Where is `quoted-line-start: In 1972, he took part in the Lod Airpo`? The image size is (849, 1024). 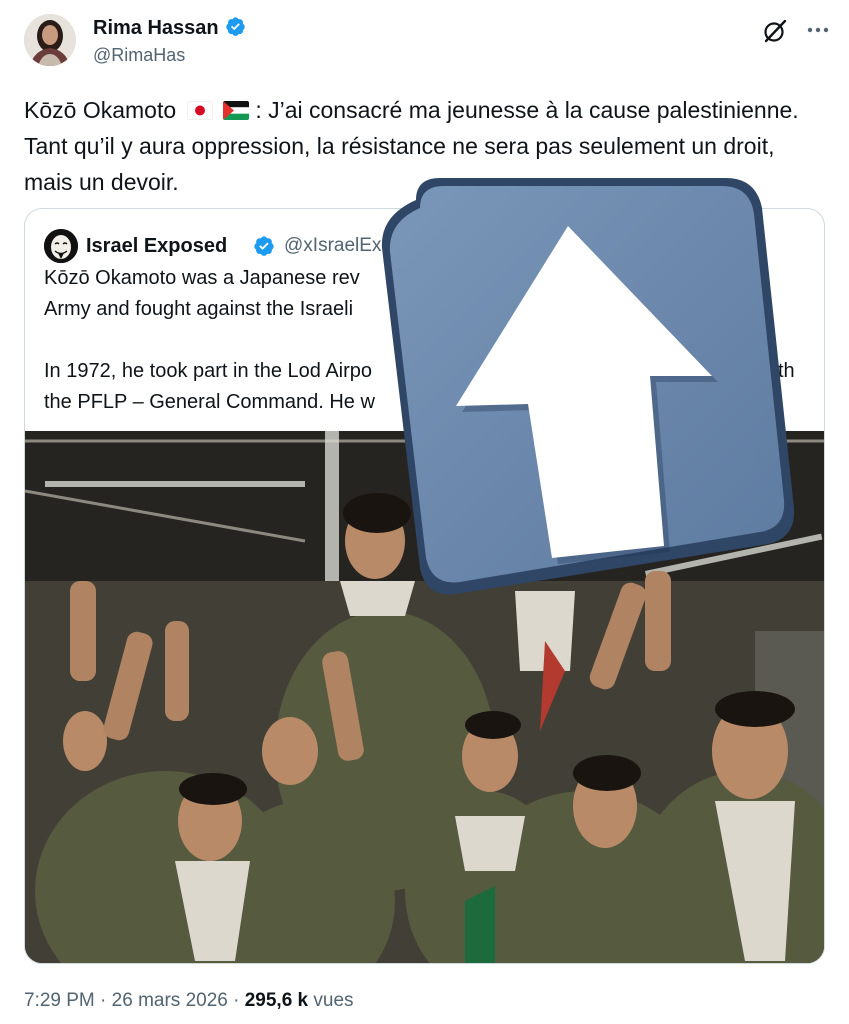
quoted-line-start: In 1972, he took part in the Lod Airpo is located at coordinates (208, 371).